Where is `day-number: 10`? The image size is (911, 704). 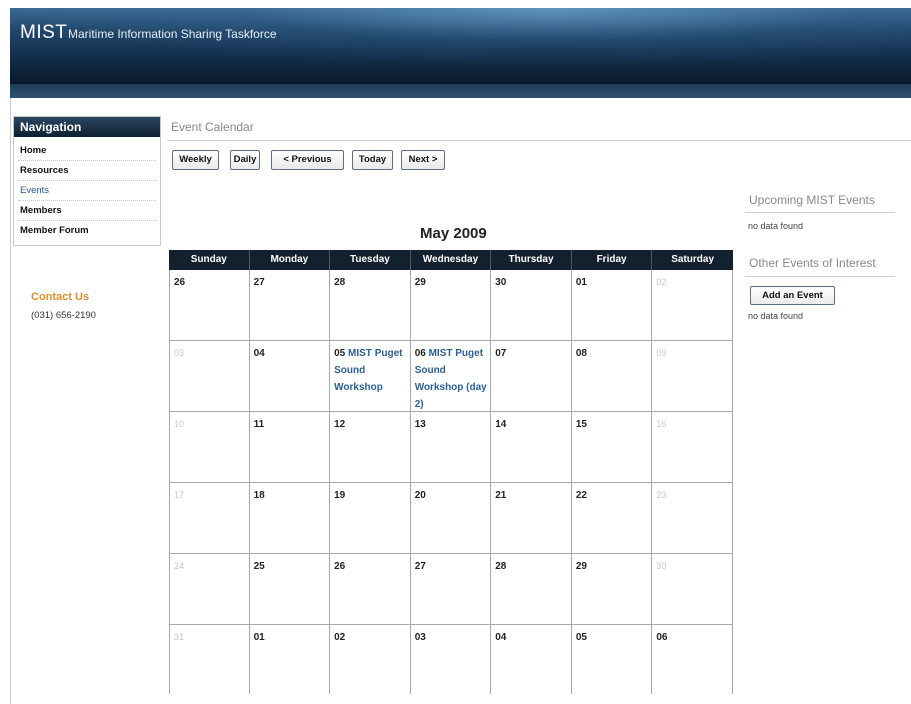 day-number: 10 is located at coordinates (179, 424).